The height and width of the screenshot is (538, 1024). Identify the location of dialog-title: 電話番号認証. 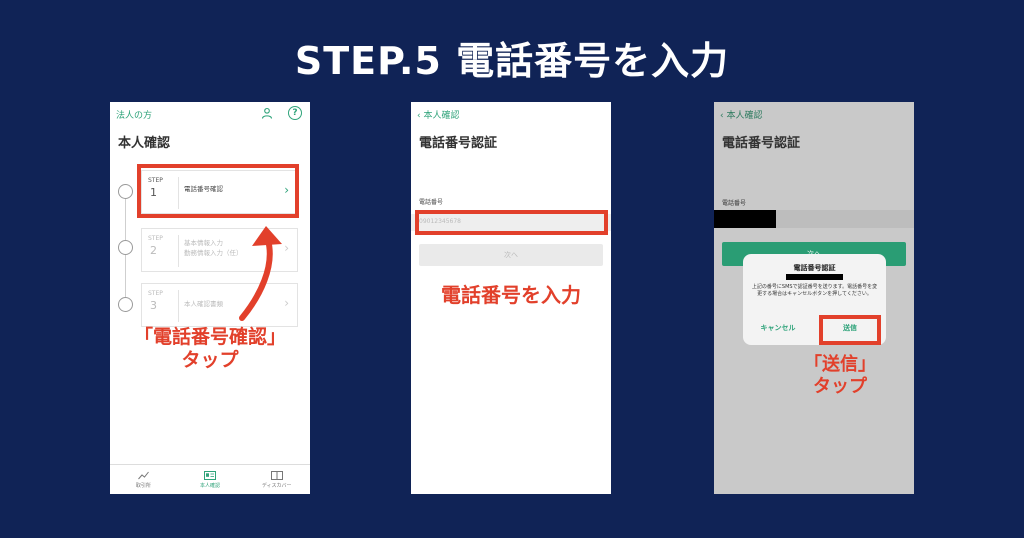
(814, 268).